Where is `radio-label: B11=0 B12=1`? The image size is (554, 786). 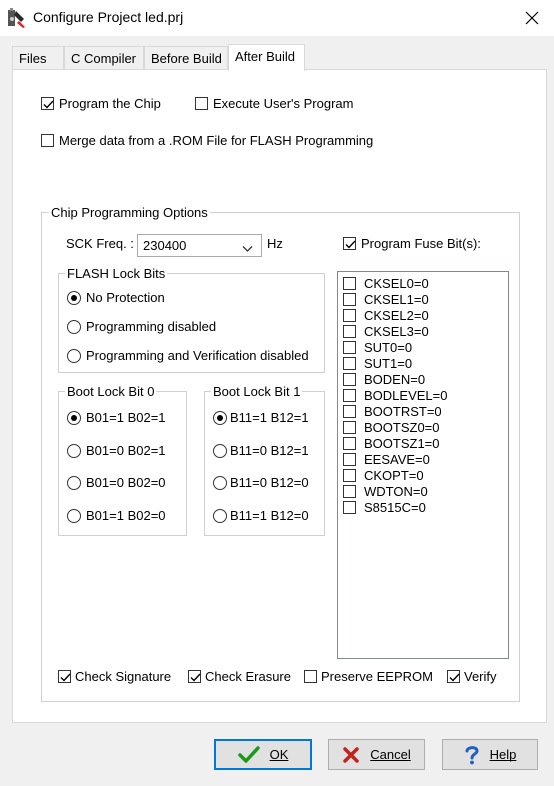 radio-label: B11=0 B12=1 is located at coordinates (269, 450).